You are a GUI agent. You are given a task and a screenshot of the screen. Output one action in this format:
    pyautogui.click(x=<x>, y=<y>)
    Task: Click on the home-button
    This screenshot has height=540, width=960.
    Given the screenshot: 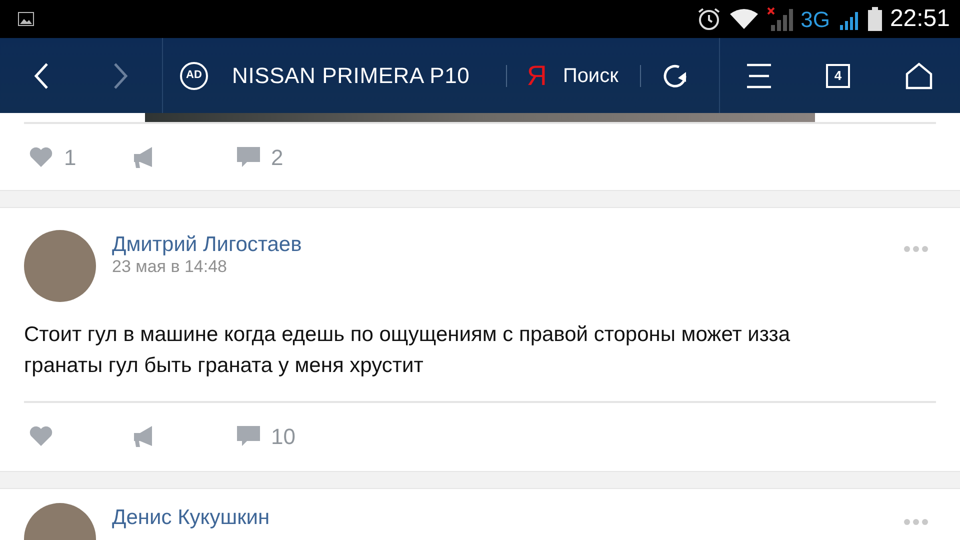 What is the action you would take?
    pyautogui.click(x=918, y=76)
    